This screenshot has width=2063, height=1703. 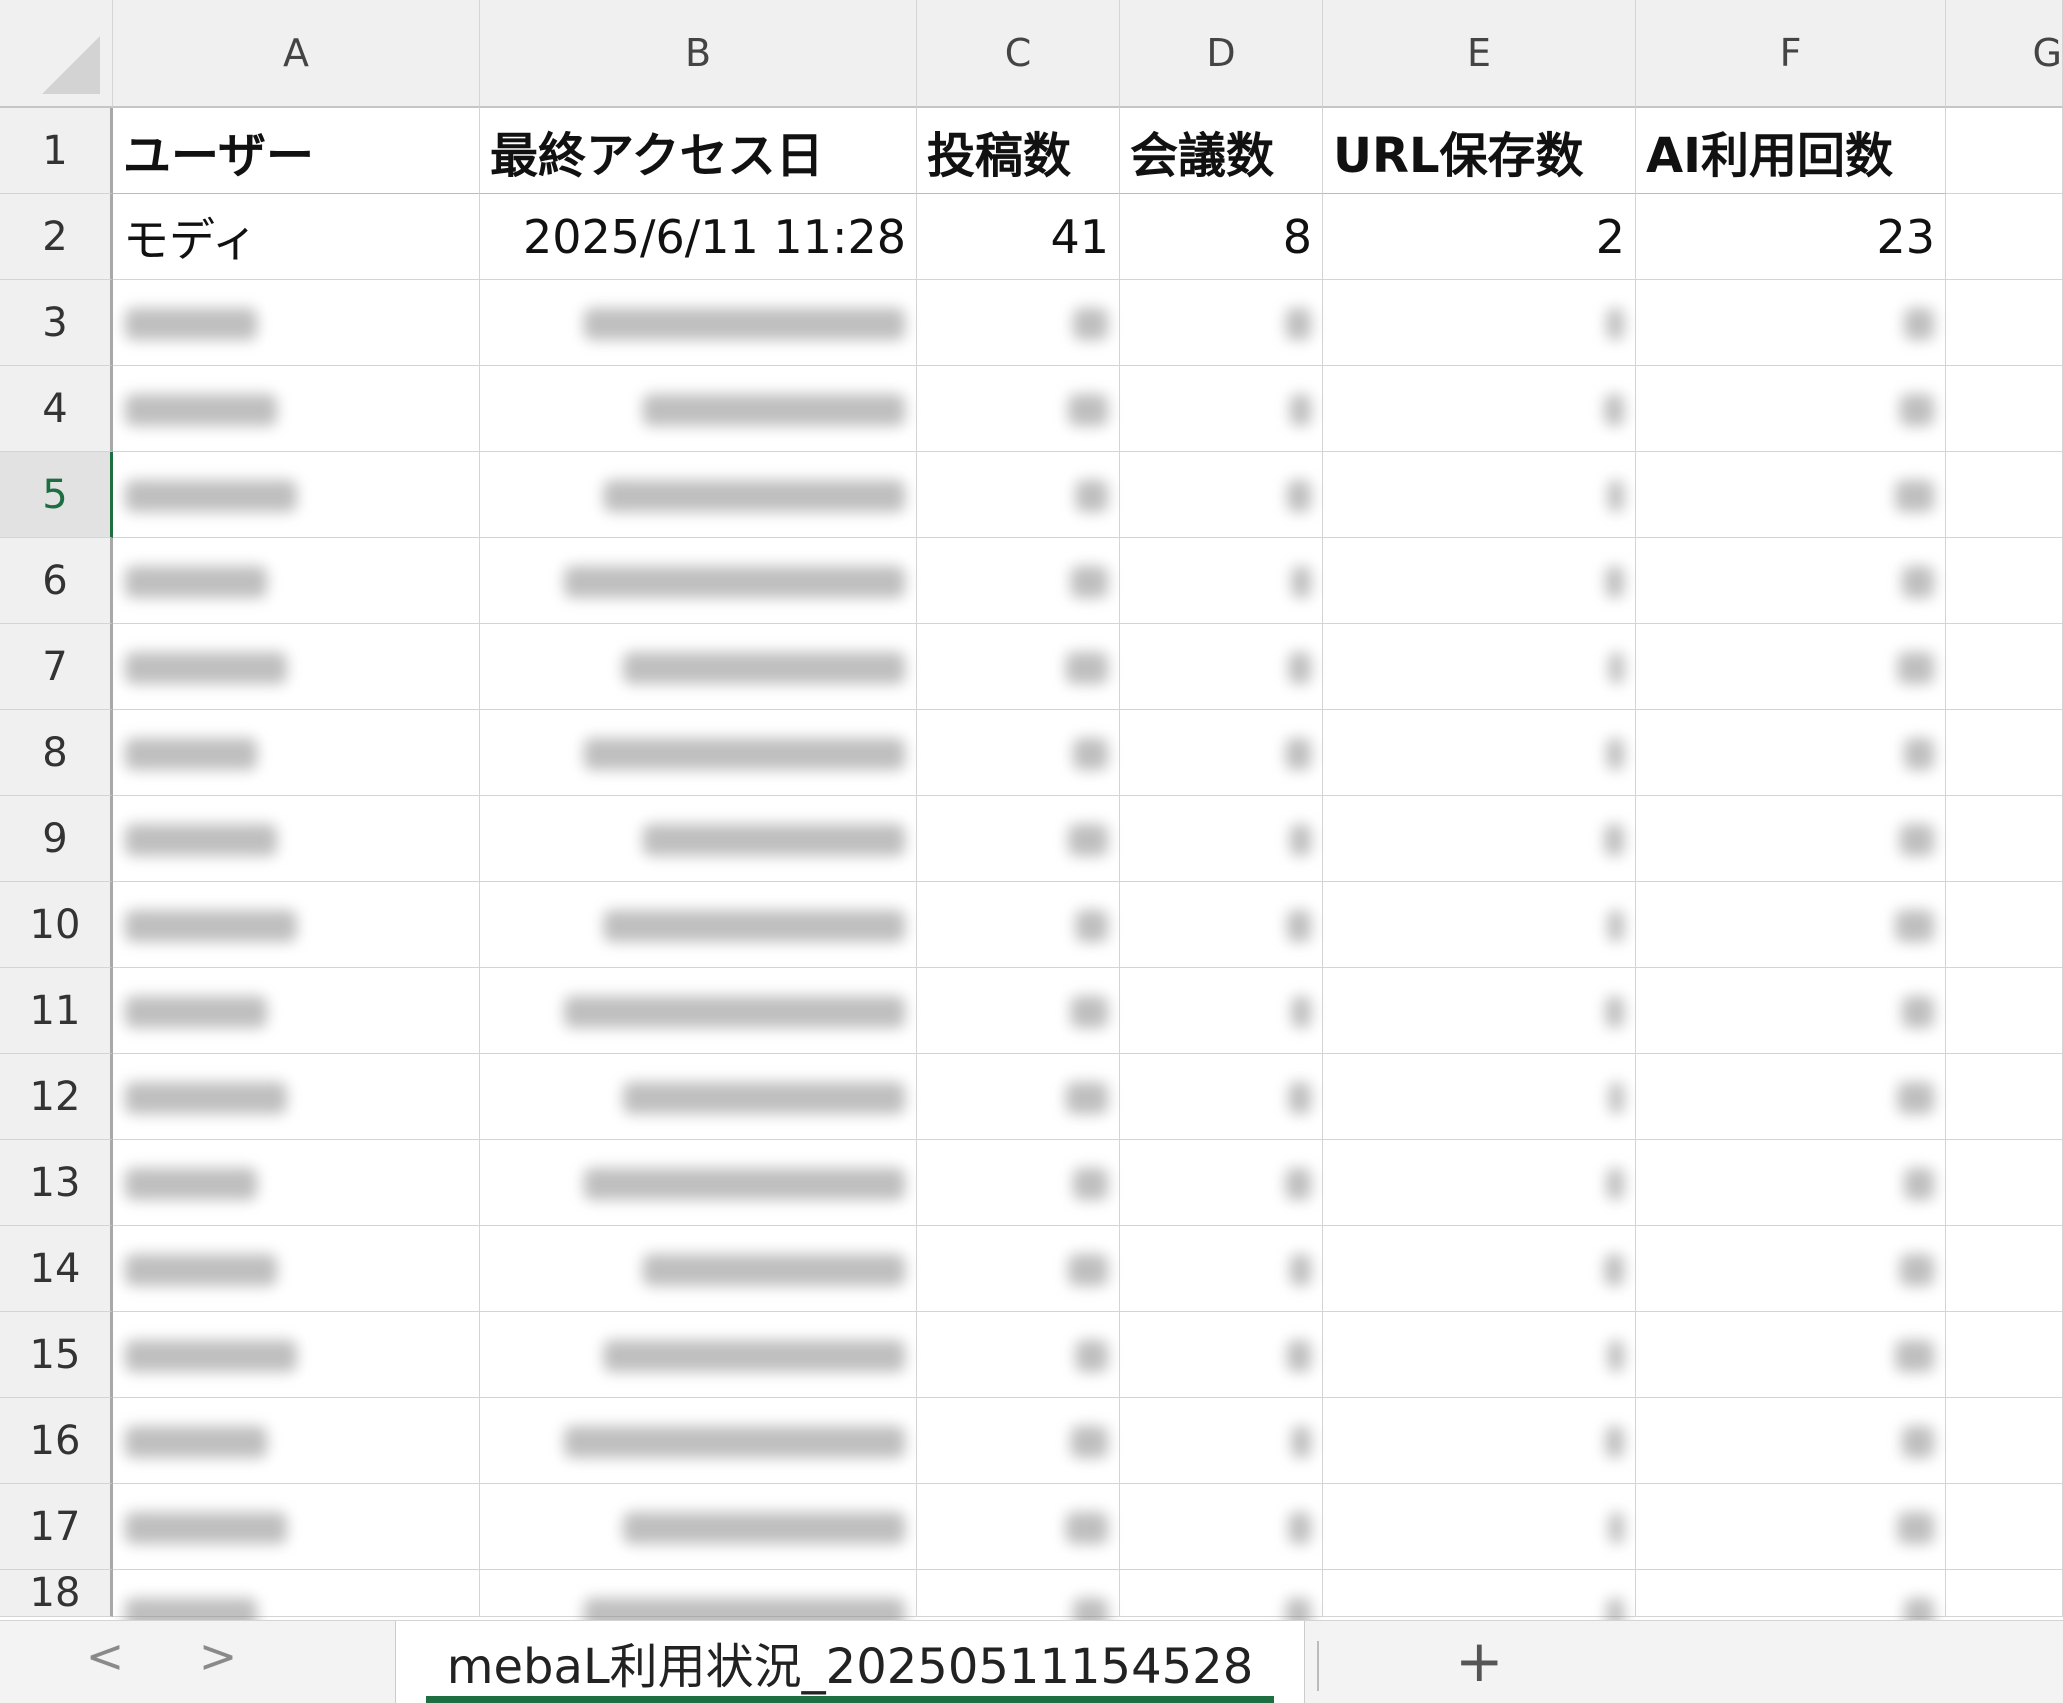 What do you see at coordinates (1221, 151) in the screenshot?
I see `header-meetings: 会議数` at bounding box center [1221, 151].